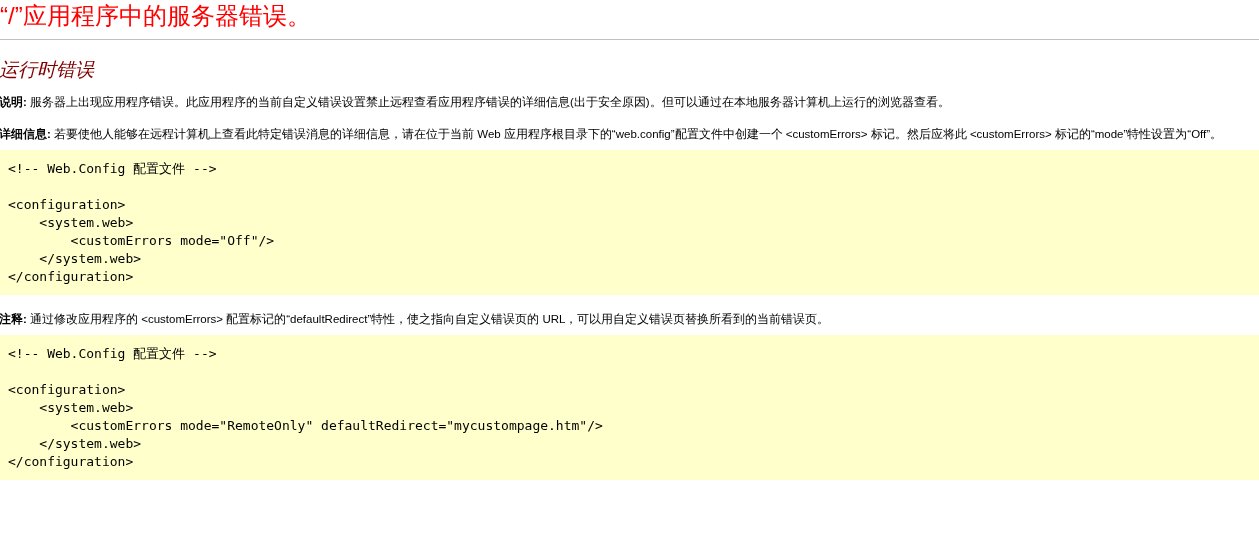 This screenshot has width=1259, height=547. What do you see at coordinates (48, 70) in the screenshot?
I see `error-heading: 运行时错误` at bounding box center [48, 70].